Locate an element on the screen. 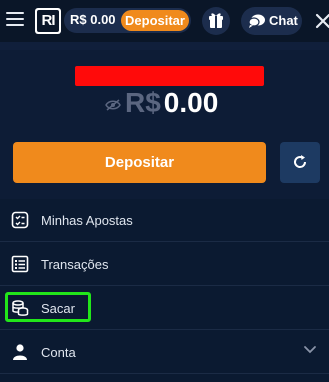  highlight-box is located at coordinates (48, 307).